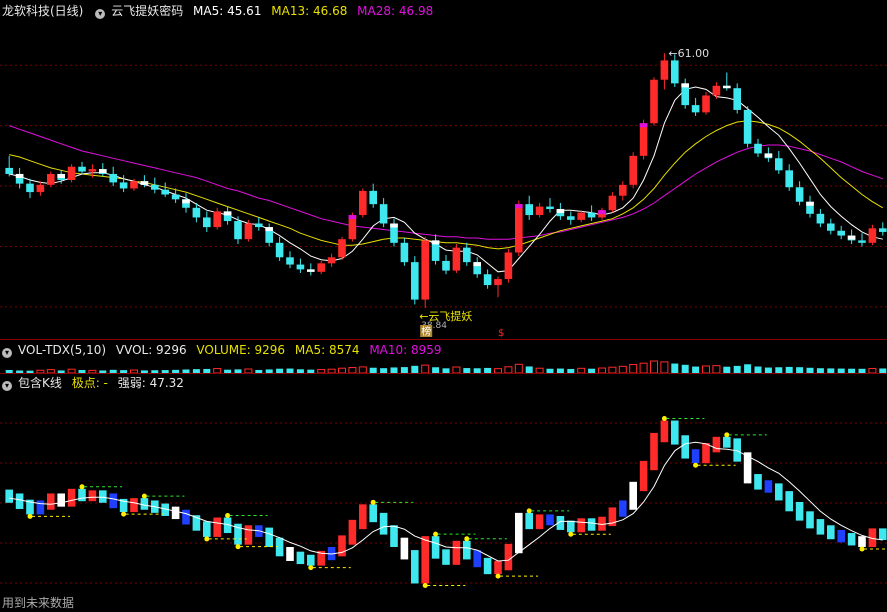 The width and height of the screenshot is (887, 612). Describe the element at coordinates (7, 353) in the screenshot. I see `volume-toggle-icon: ▾` at that location.